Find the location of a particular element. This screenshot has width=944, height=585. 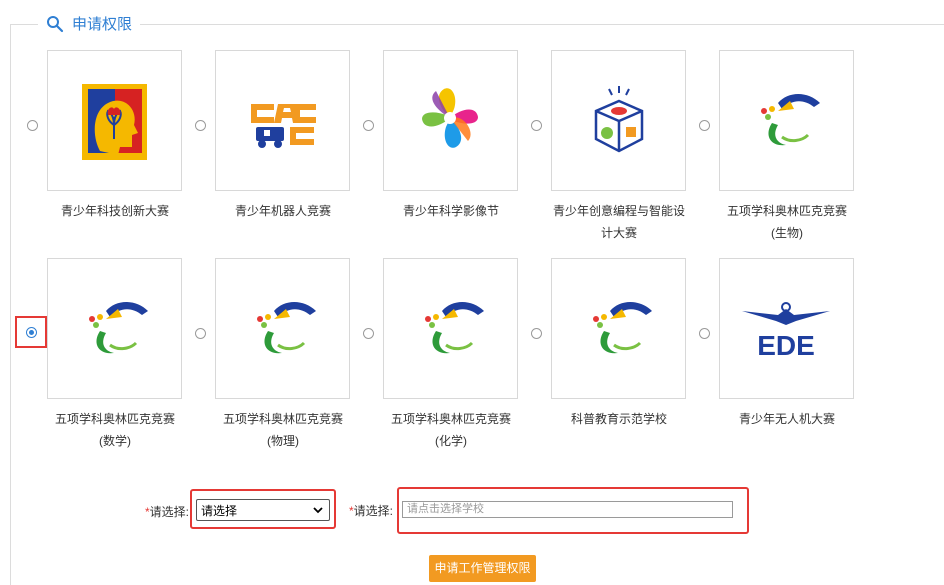

option-caption: 青少年机器人竞赛 is located at coordinates (282, 211).